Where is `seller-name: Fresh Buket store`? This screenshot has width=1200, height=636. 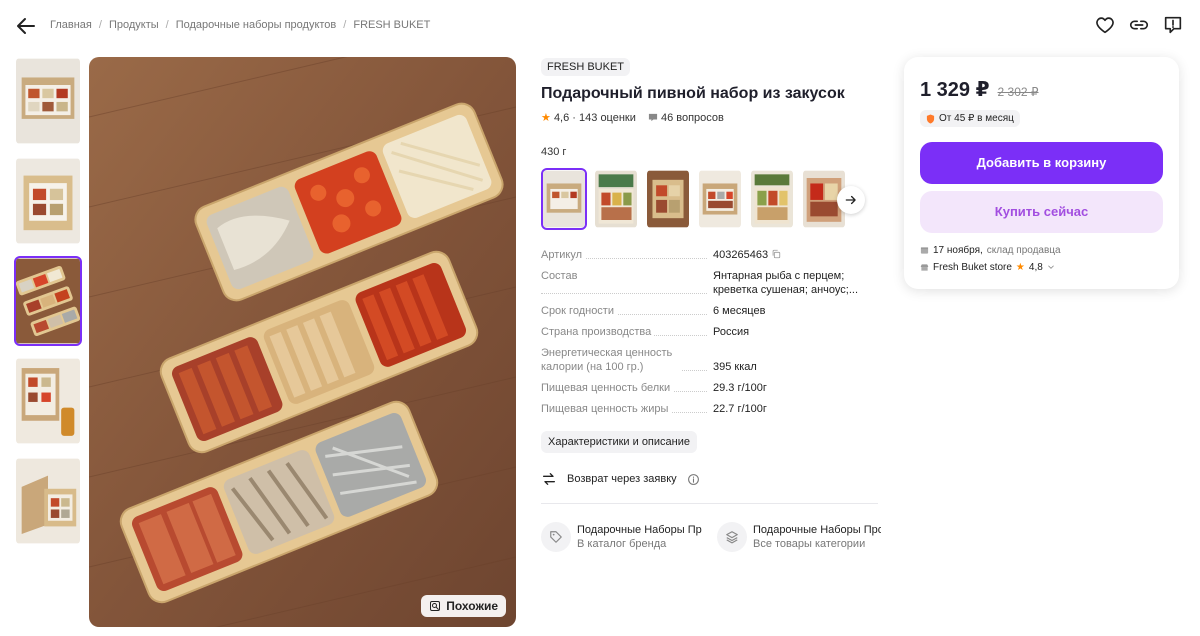
seller-name: Fresh Buket store is located at coordinates (972, 267).